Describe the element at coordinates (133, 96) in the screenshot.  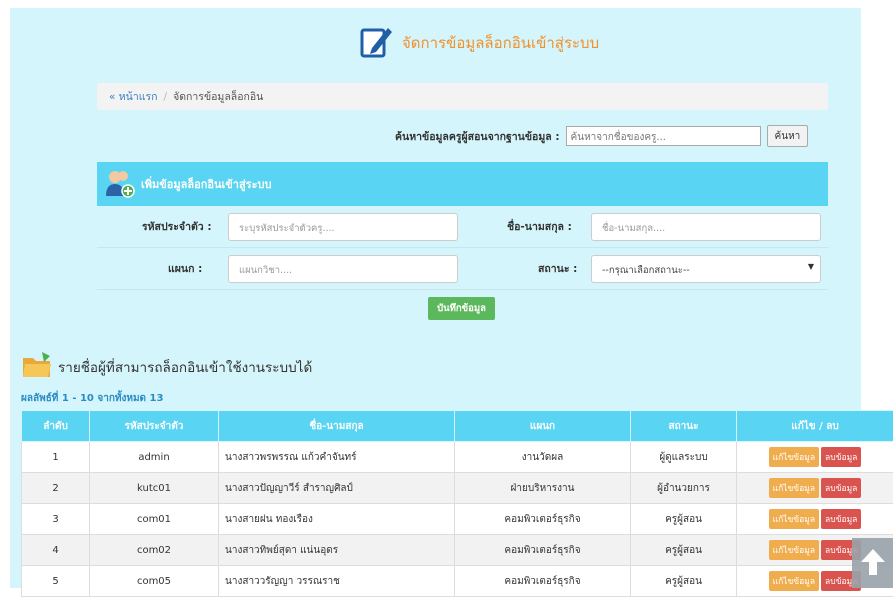
I see `breadcrumb-home-link: « หน้าแรก` at that location.